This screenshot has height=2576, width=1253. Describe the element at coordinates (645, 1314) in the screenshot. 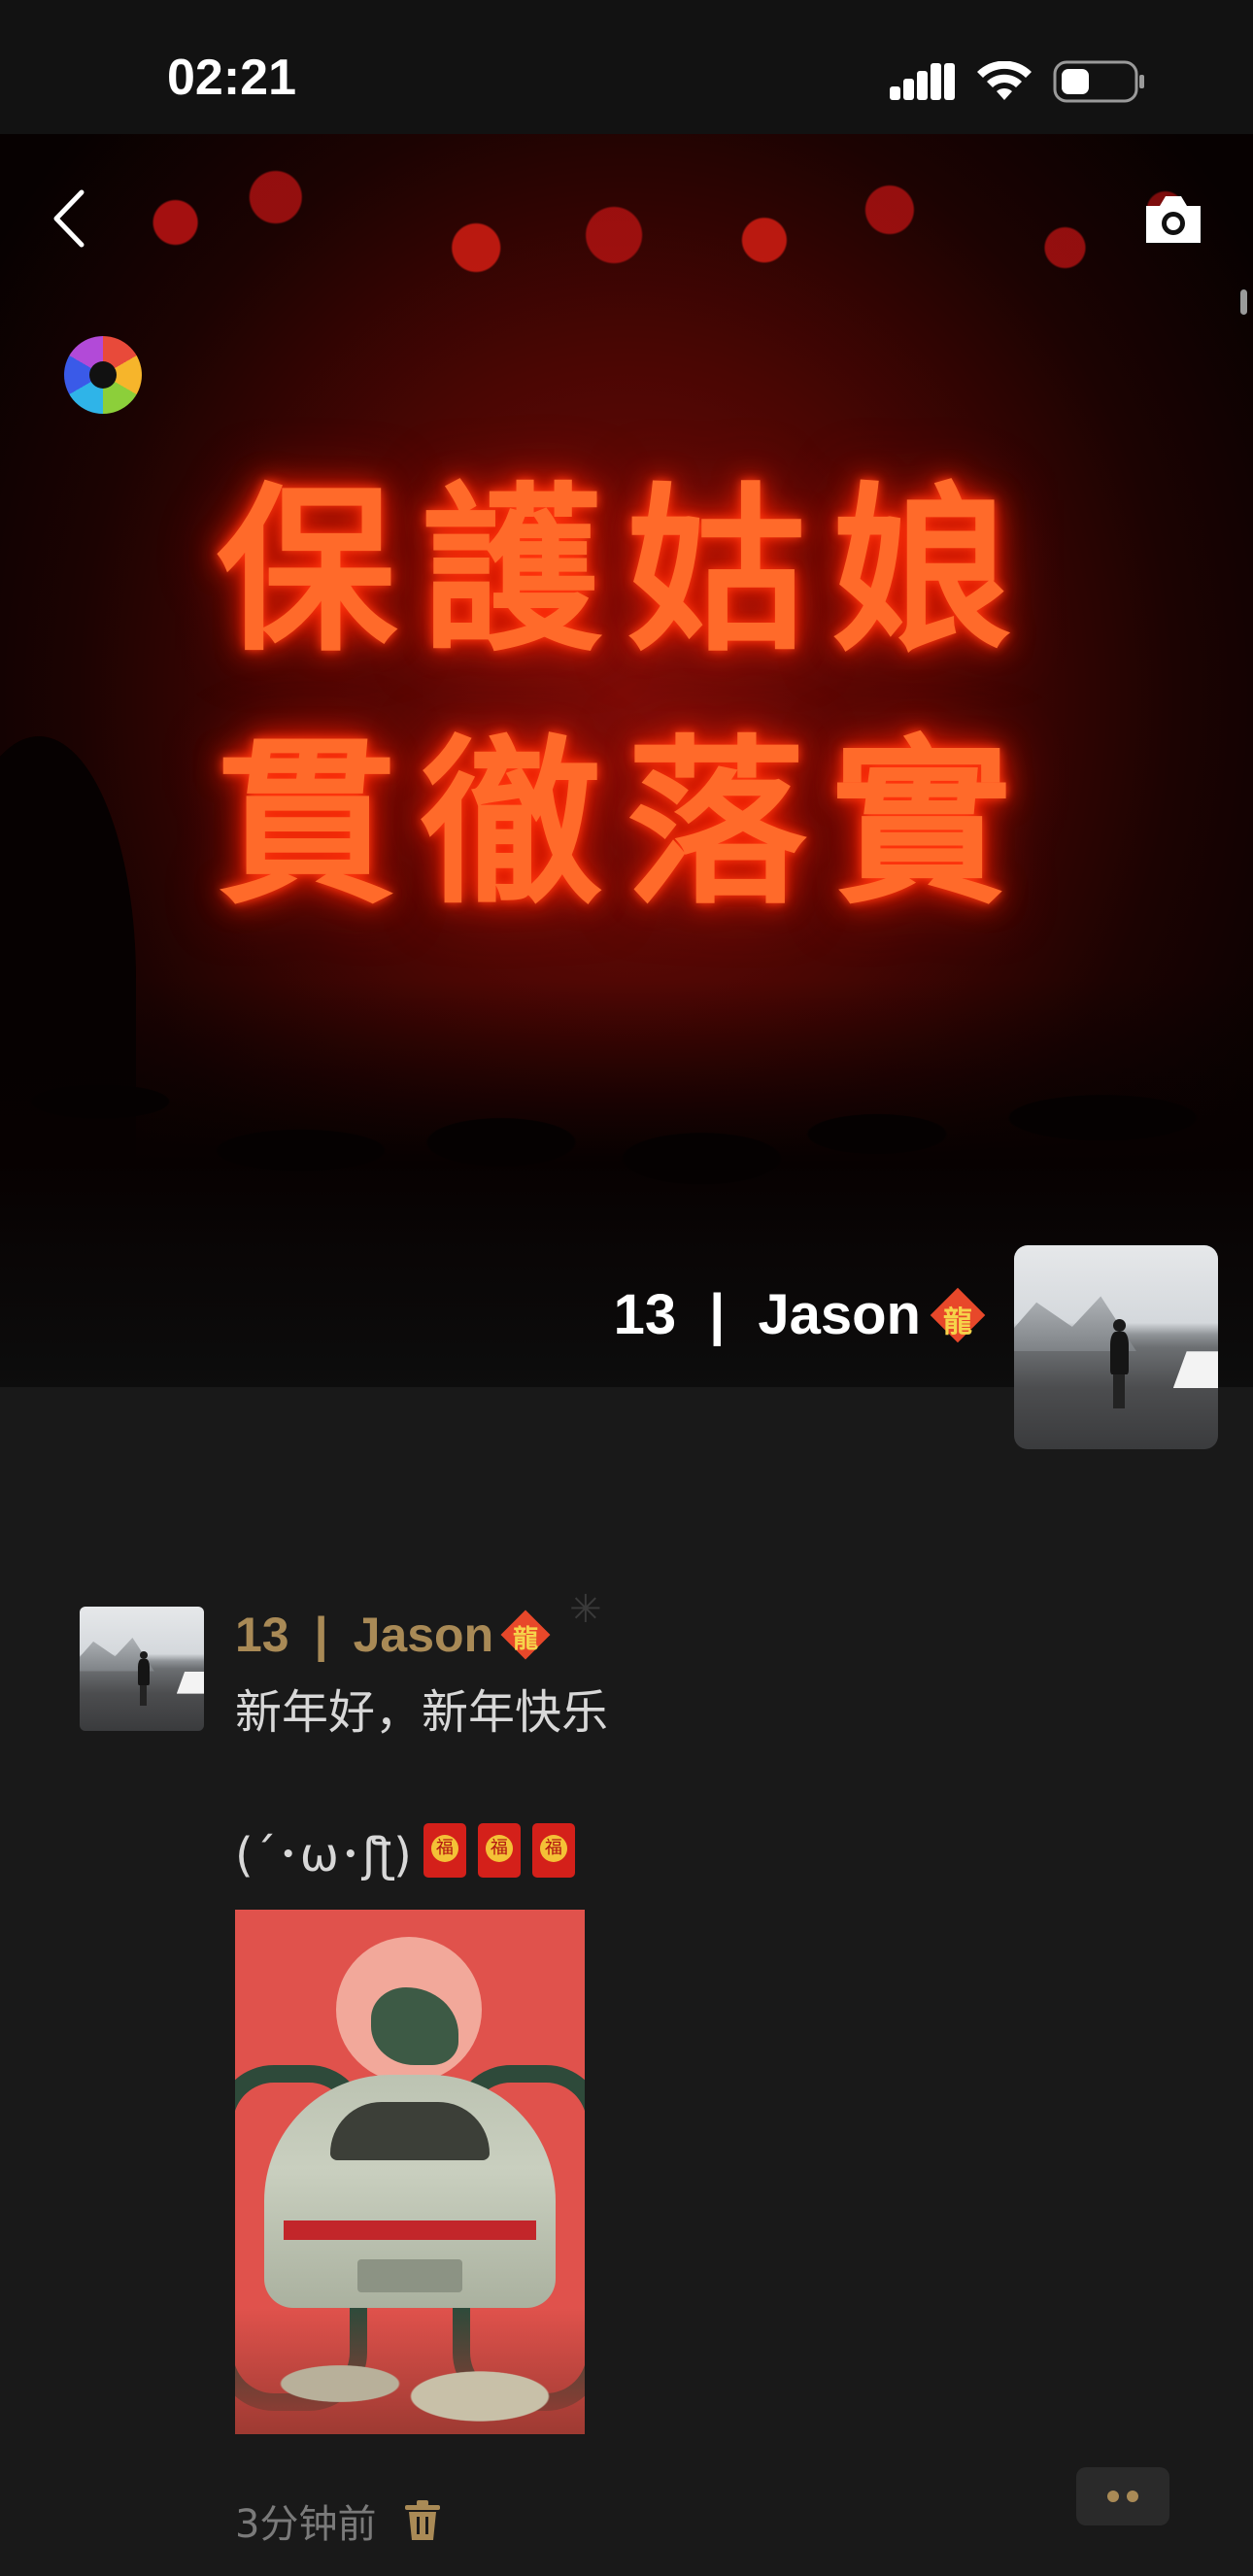

I see `cover-count: 13` at that location.